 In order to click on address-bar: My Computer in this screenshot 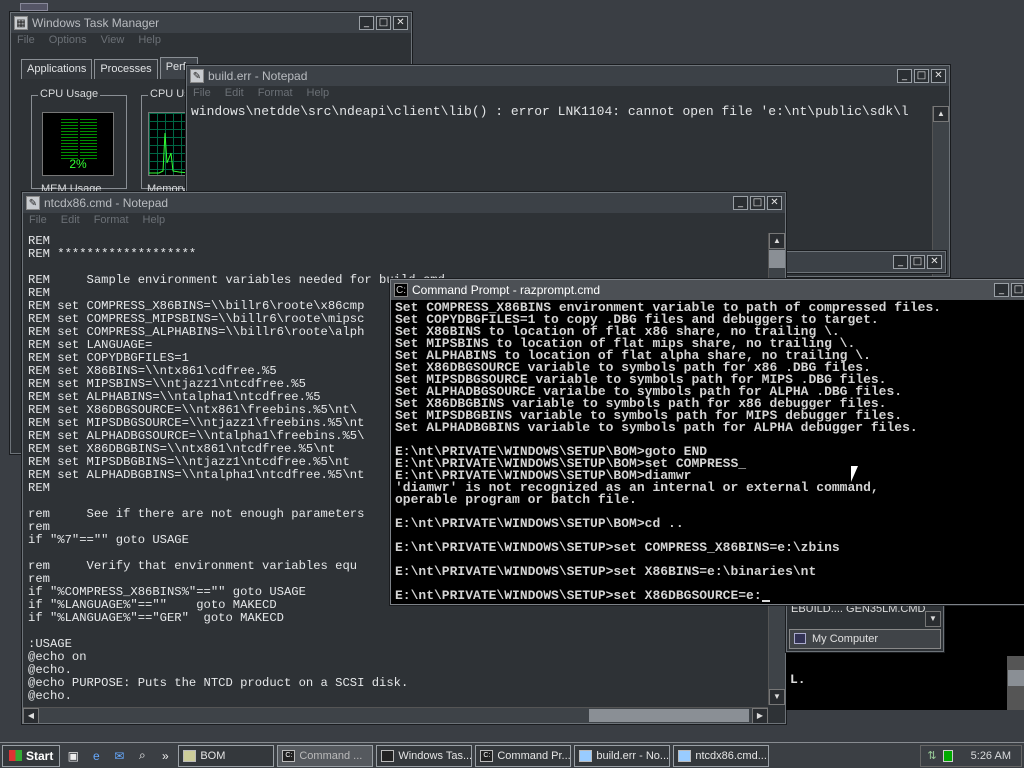, I will do `click(865, 639)`.